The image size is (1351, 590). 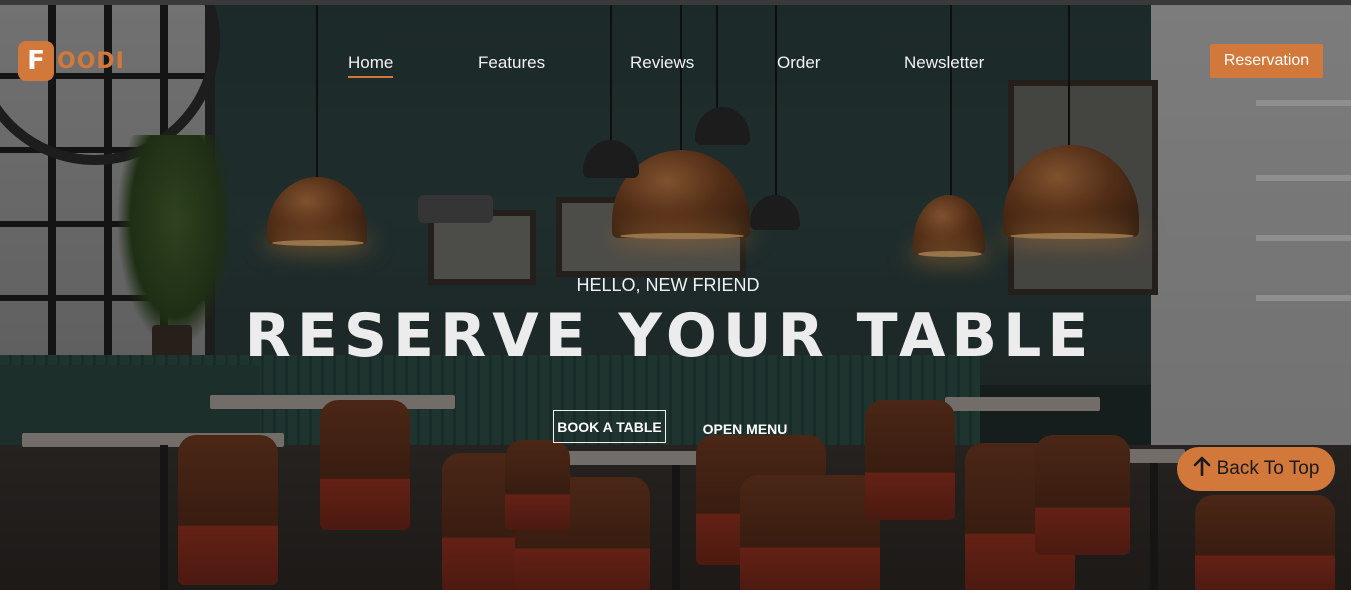 What do you see at coordinates (511, 63) in the screenshot?
I see `nav-item-features: Features` at bounding box center [511, 63].